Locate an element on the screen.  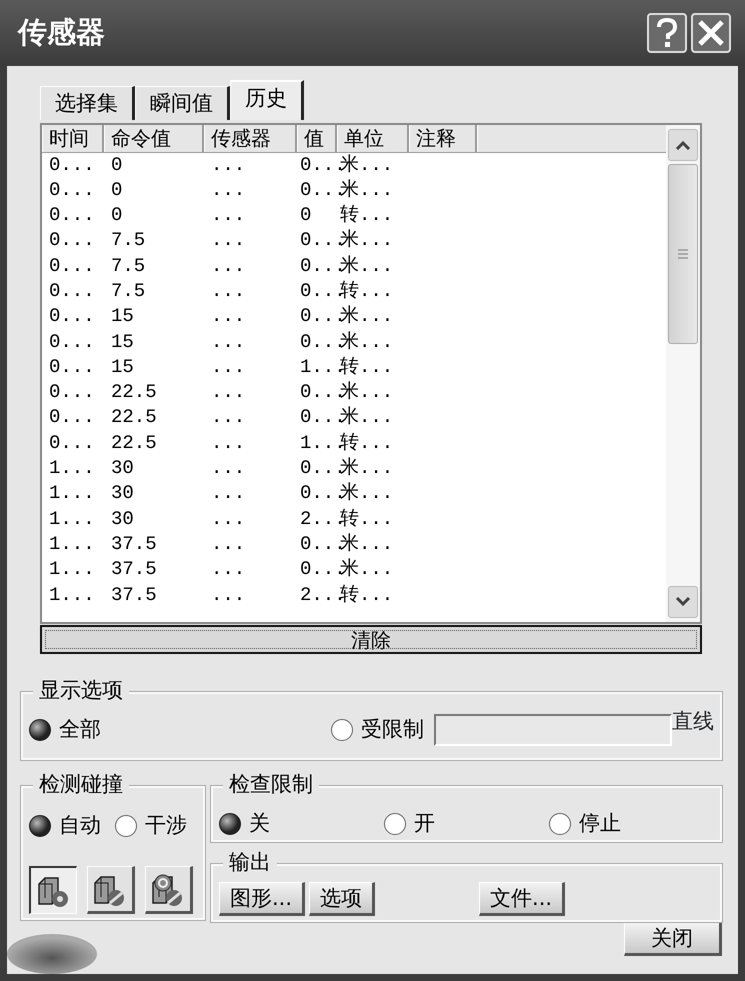
radio-label: 开 is located at coordinates (424, 823).